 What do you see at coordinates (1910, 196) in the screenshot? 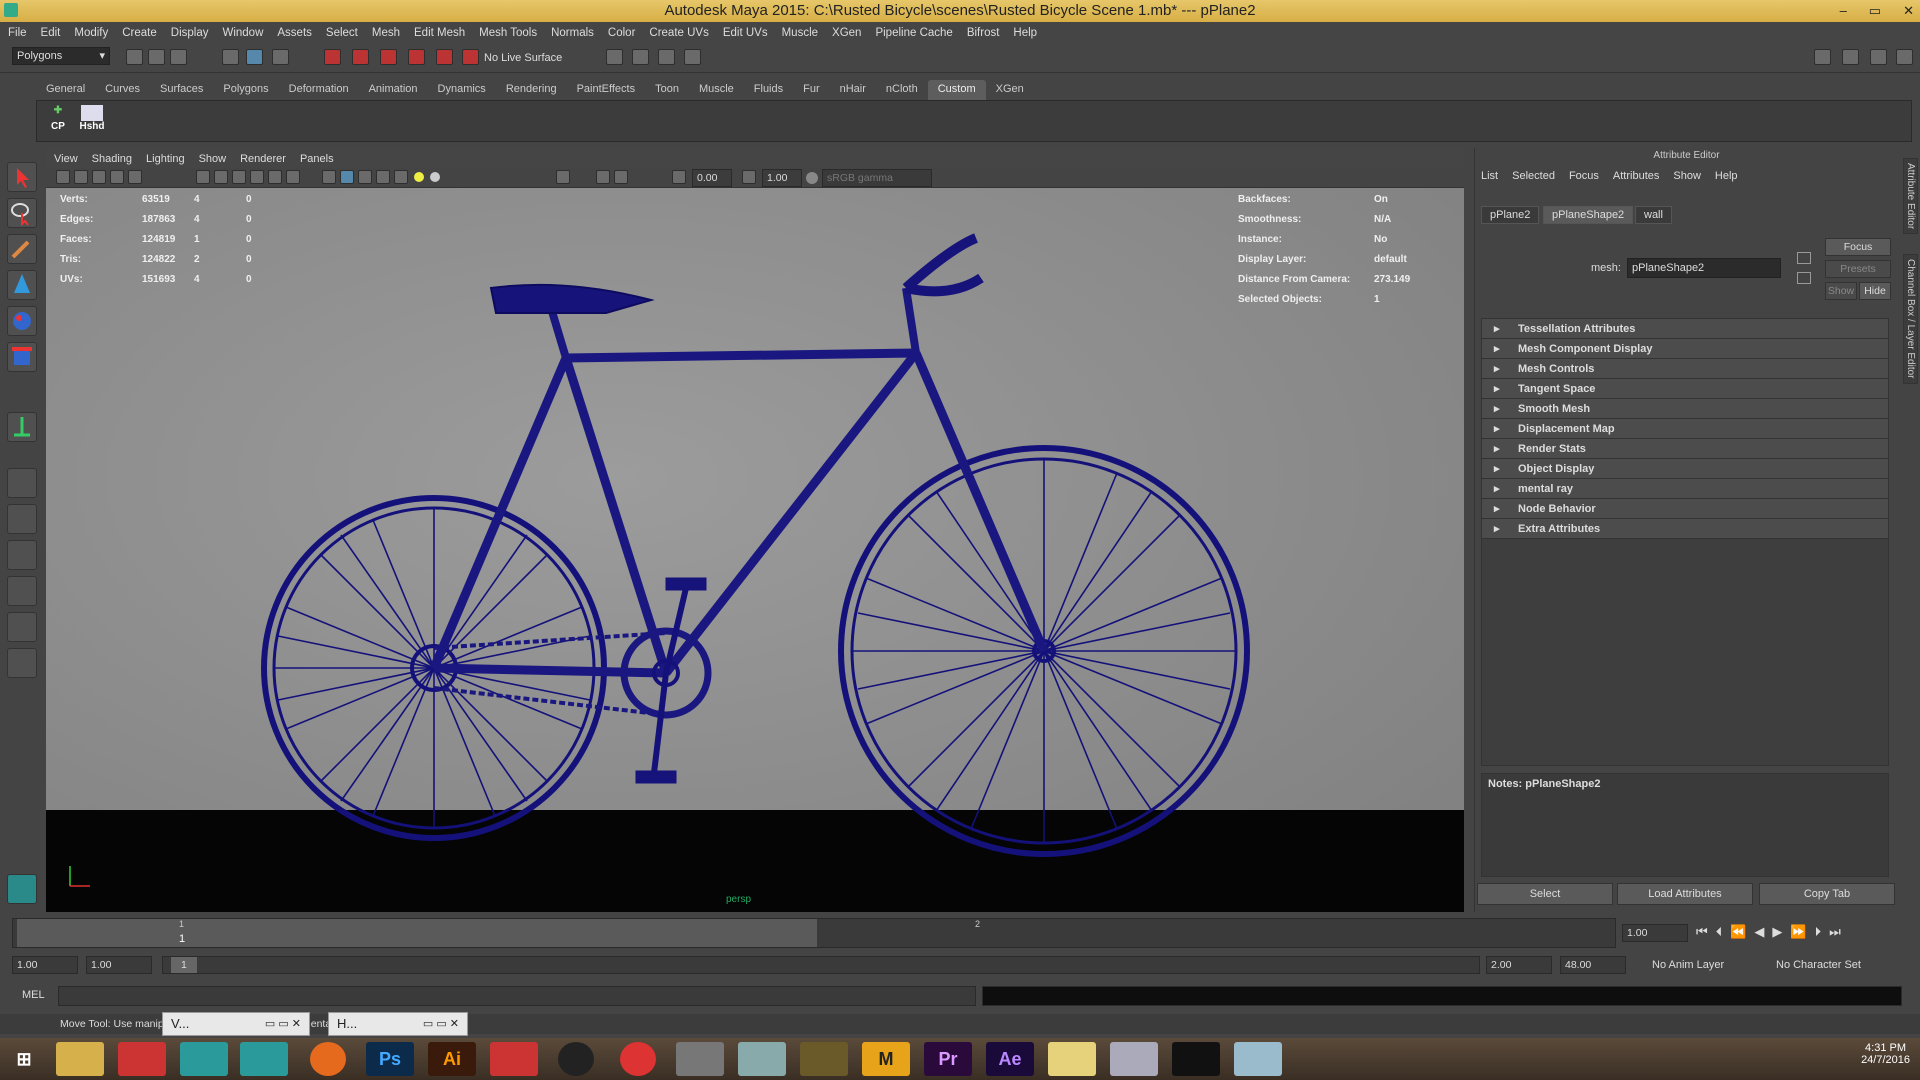
I see `tab-attribute-editor: Attribute Editor` at bounding box center [1910, 196].